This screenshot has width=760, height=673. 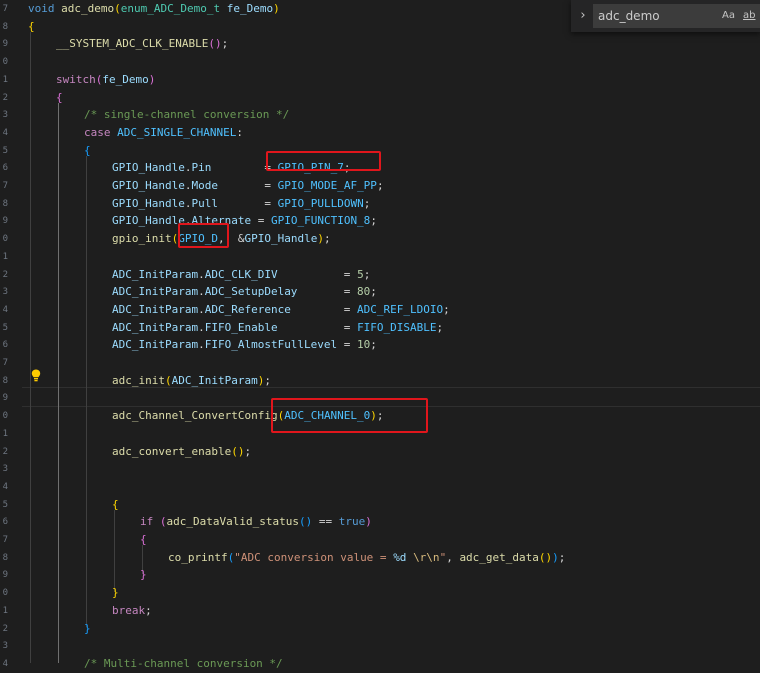 I want to click on code-token: ADC_SetupDelay, so click(x=251, y=292).